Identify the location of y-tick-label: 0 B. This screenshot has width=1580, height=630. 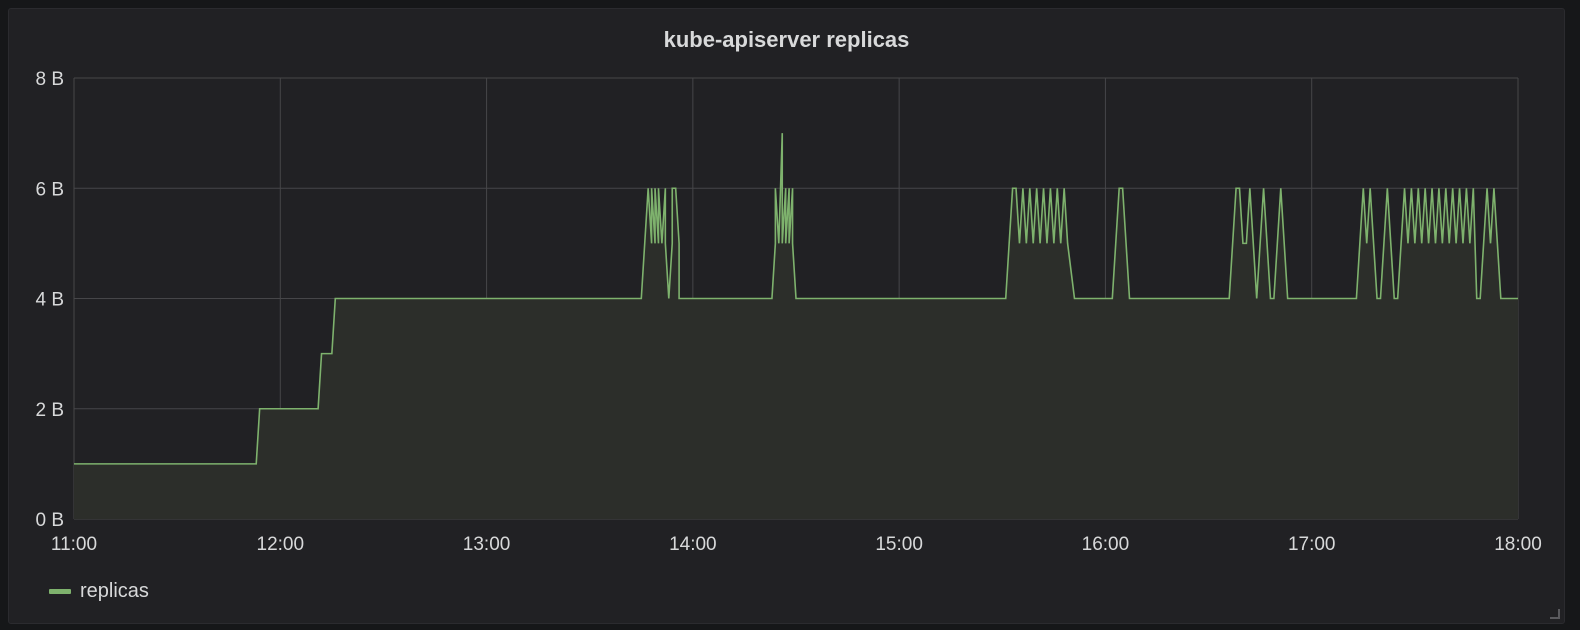
(49, 520).